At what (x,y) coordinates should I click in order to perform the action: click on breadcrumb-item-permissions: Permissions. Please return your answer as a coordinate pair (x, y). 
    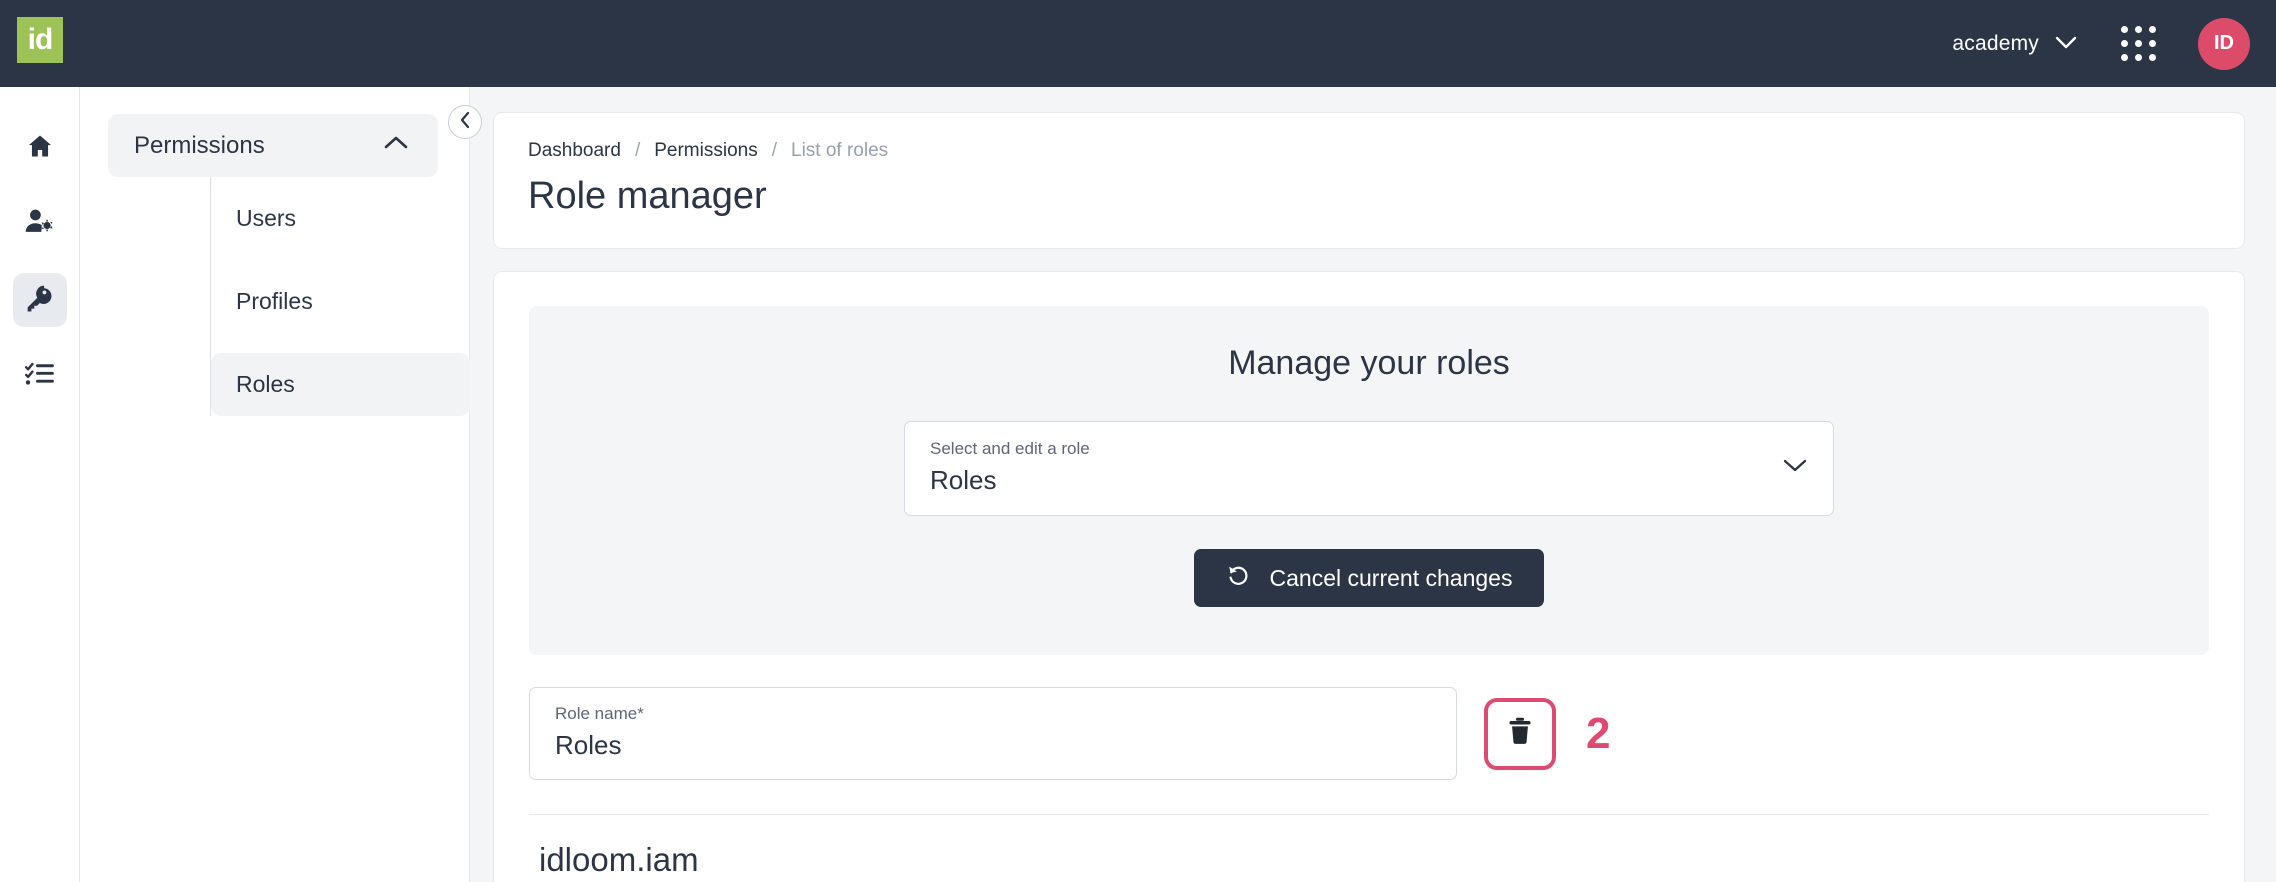
    Looking at the image, I should click on (705, 151).